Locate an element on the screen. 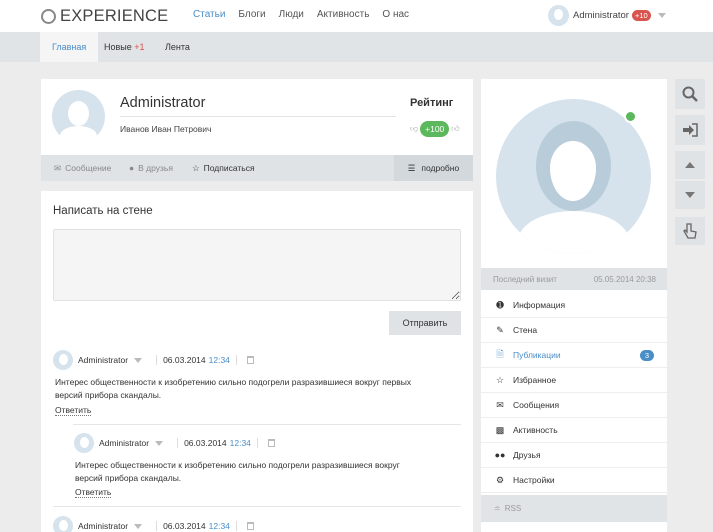 The image size is (713, 532). wall-title: Написать на стене is located at coordinates (103, 211).